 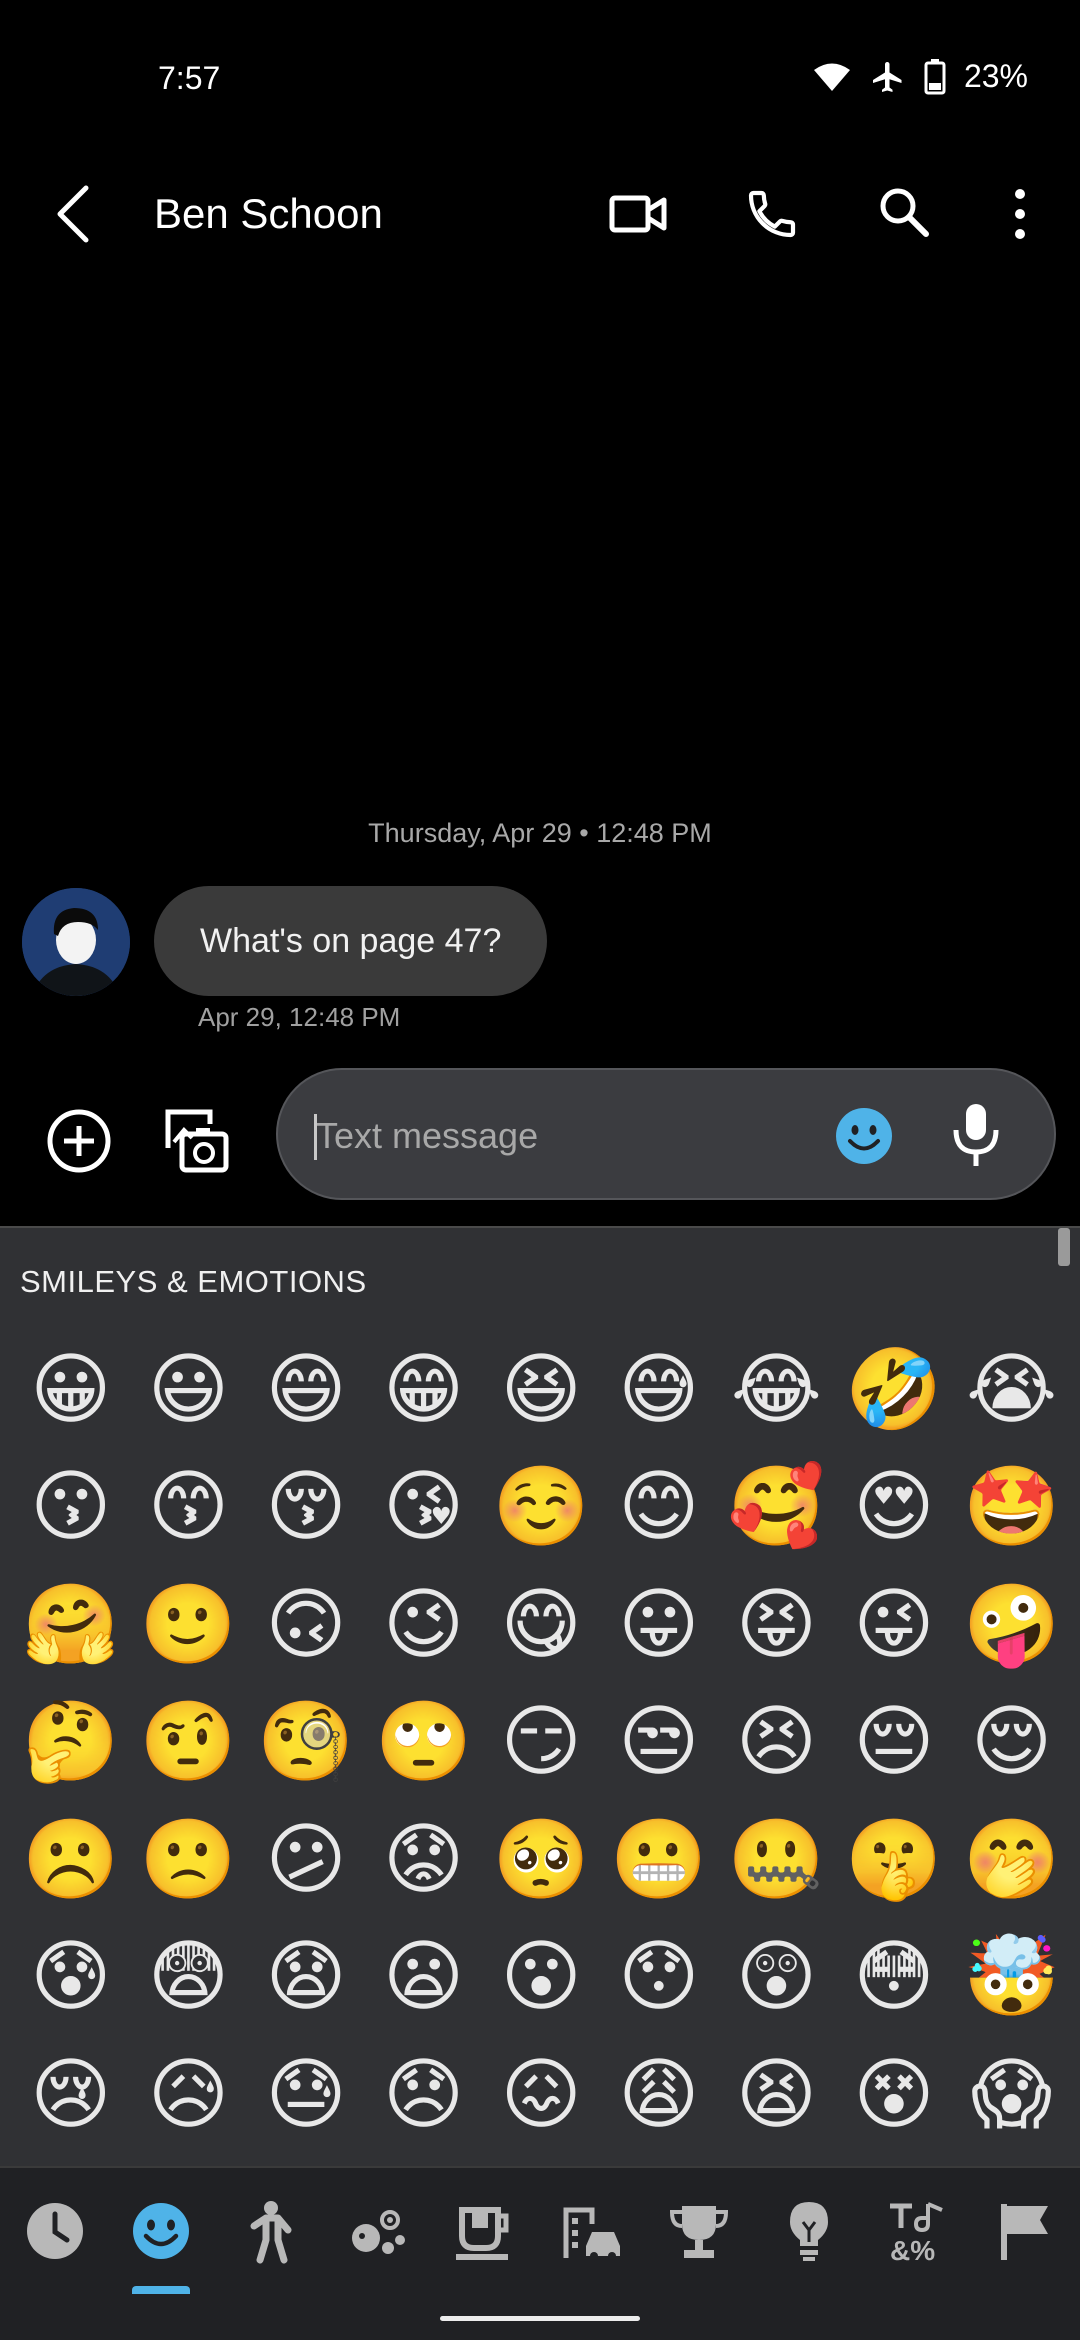 I want to click on emoji-cell: 😃, so click(x=189, y=1389).